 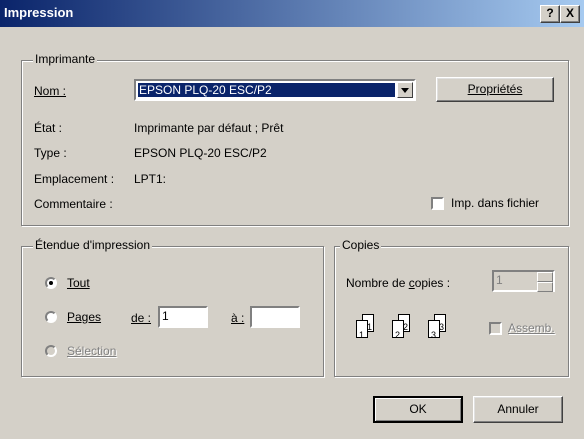 I want to click on chevron-down-icon, so click(x=405, y=90).